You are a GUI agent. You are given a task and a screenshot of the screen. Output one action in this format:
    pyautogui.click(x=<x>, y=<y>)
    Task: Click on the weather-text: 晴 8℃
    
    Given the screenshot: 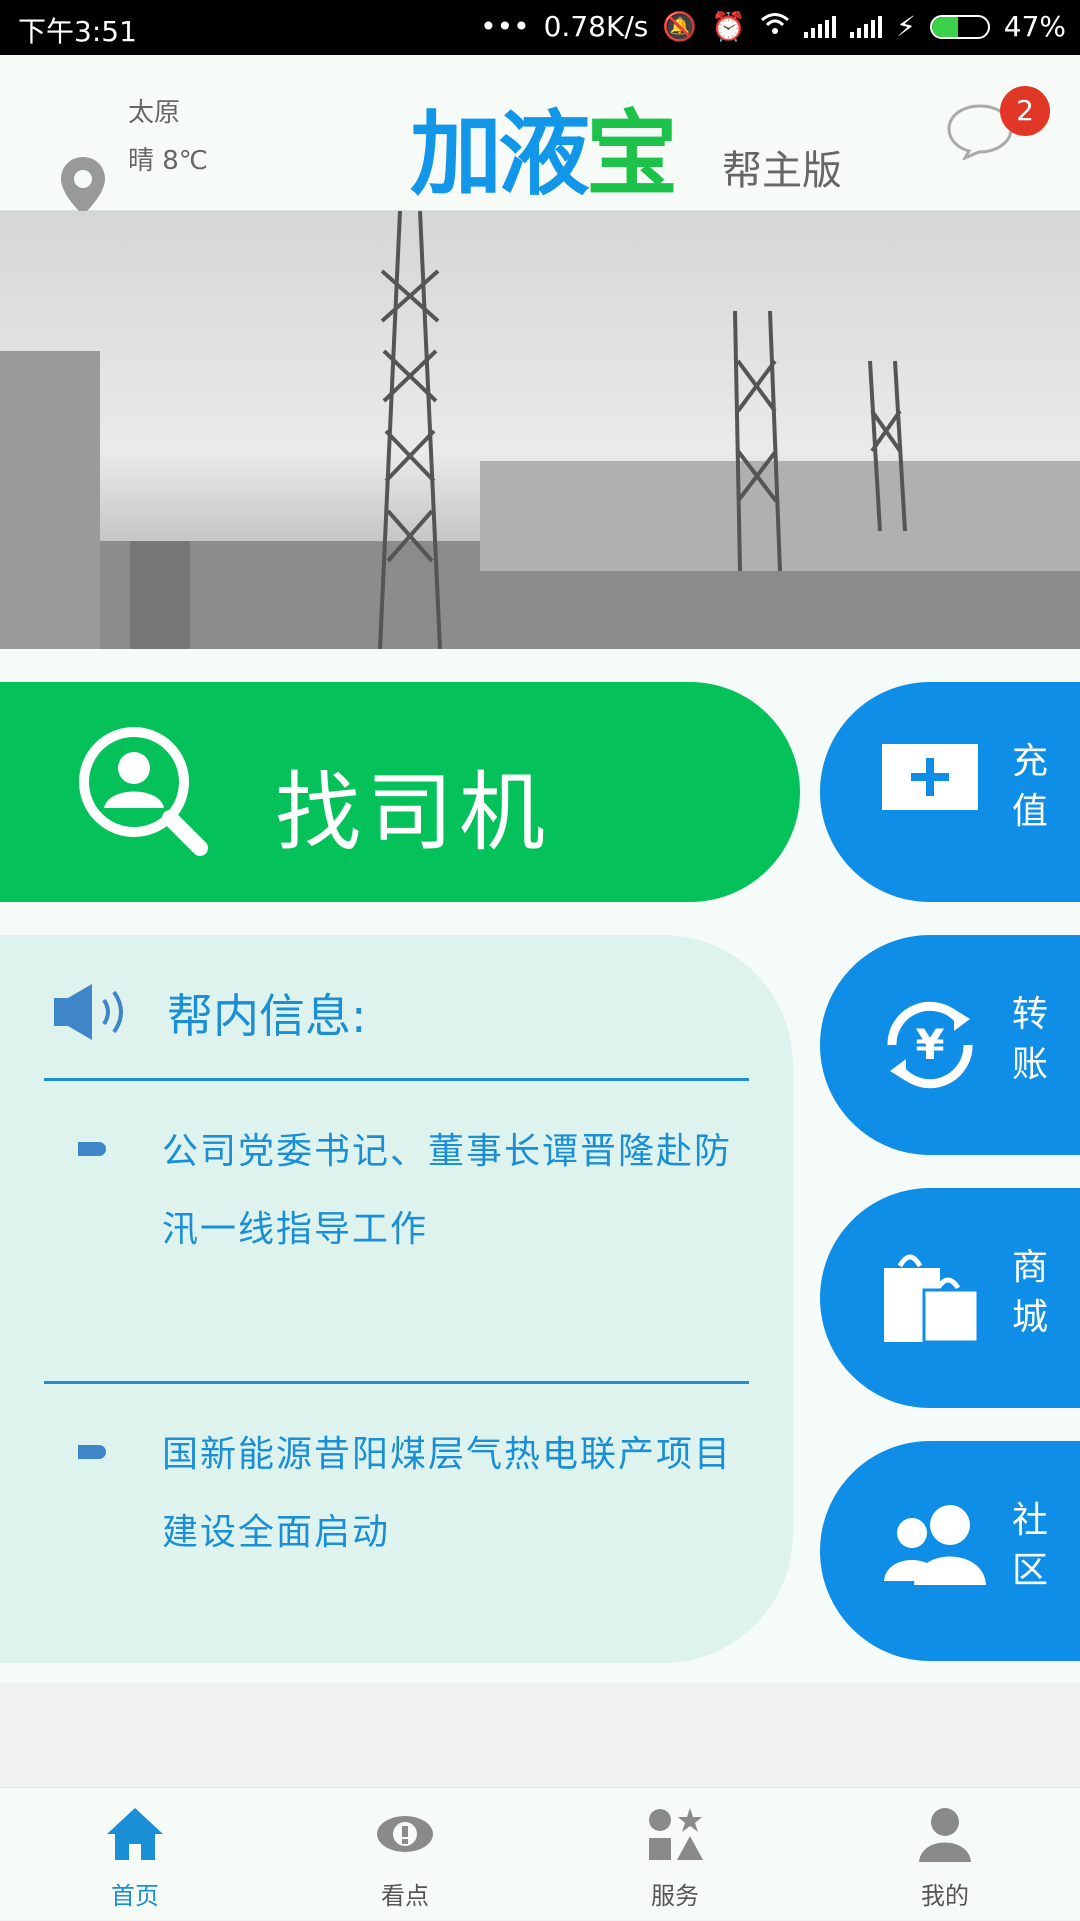 What is the action you would take?
    pyautogui.click(x=168, y=161)
    